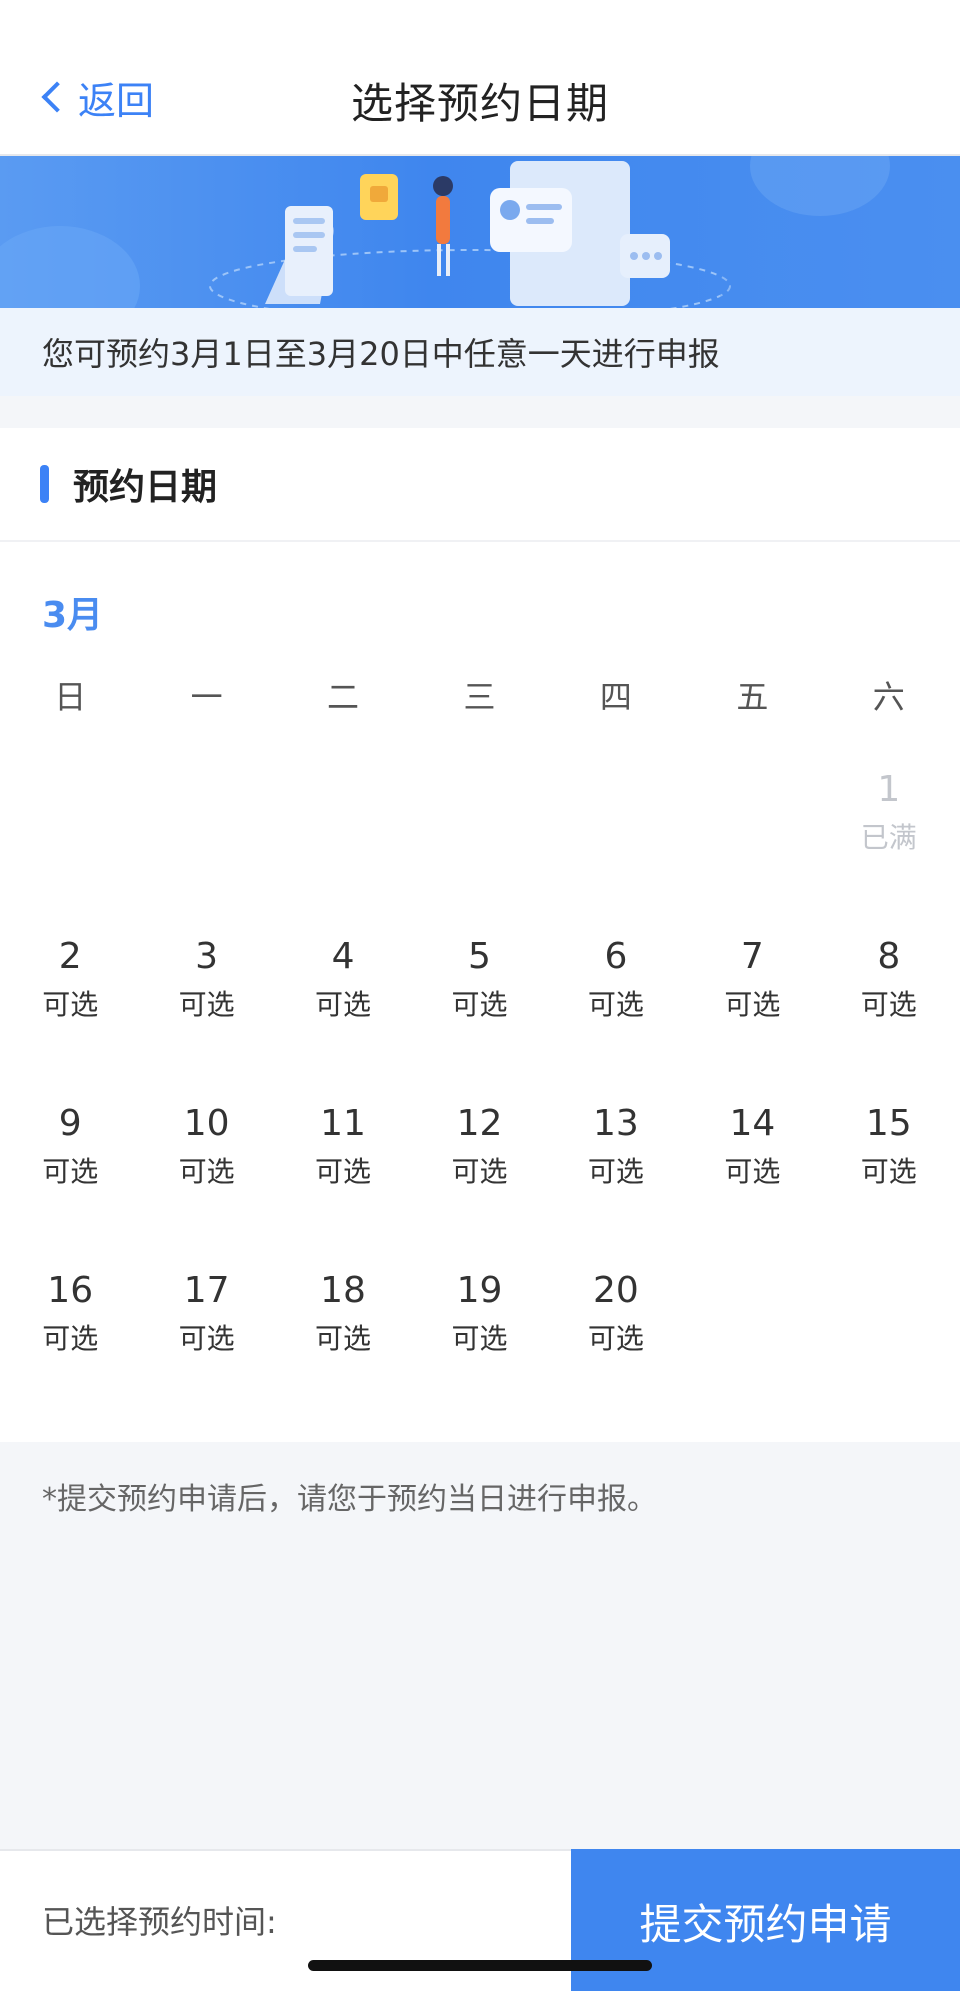  Describe the element at coordinates (206, 1123) in the screenshot. I see `day-number: 10` at that location.